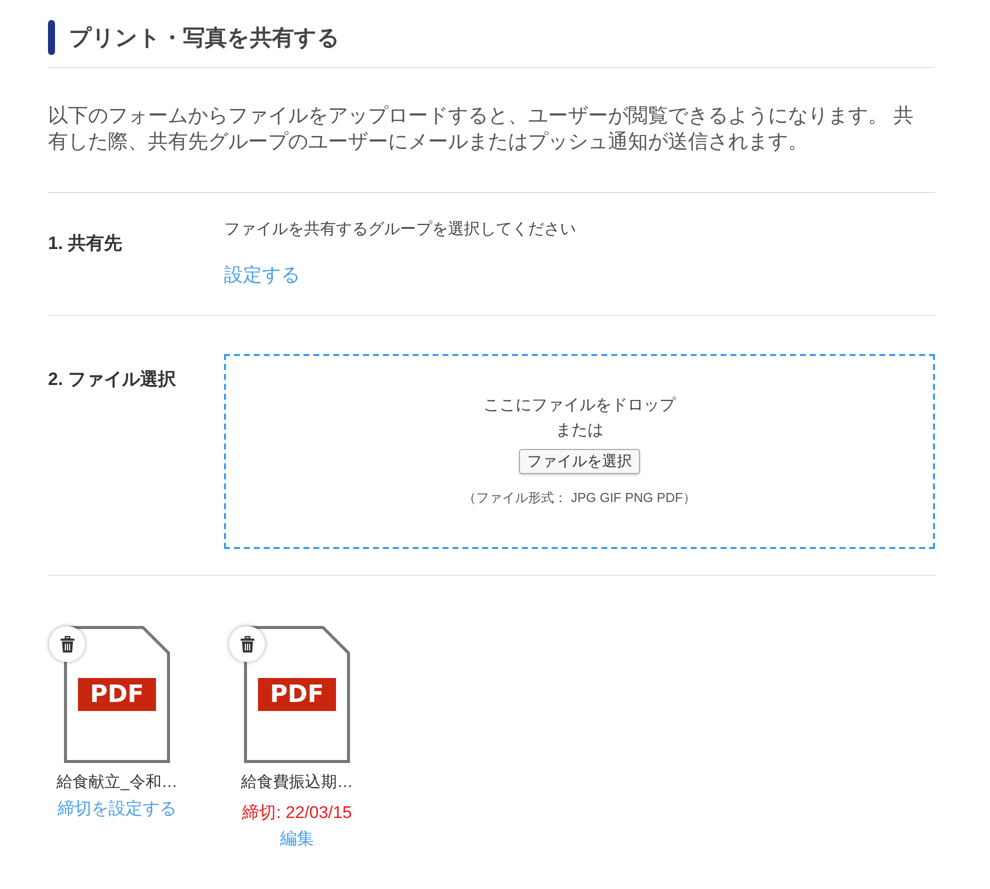  I want to click on instruction-text: ファイルを共有するグループを選択してください, so click(400, 230).